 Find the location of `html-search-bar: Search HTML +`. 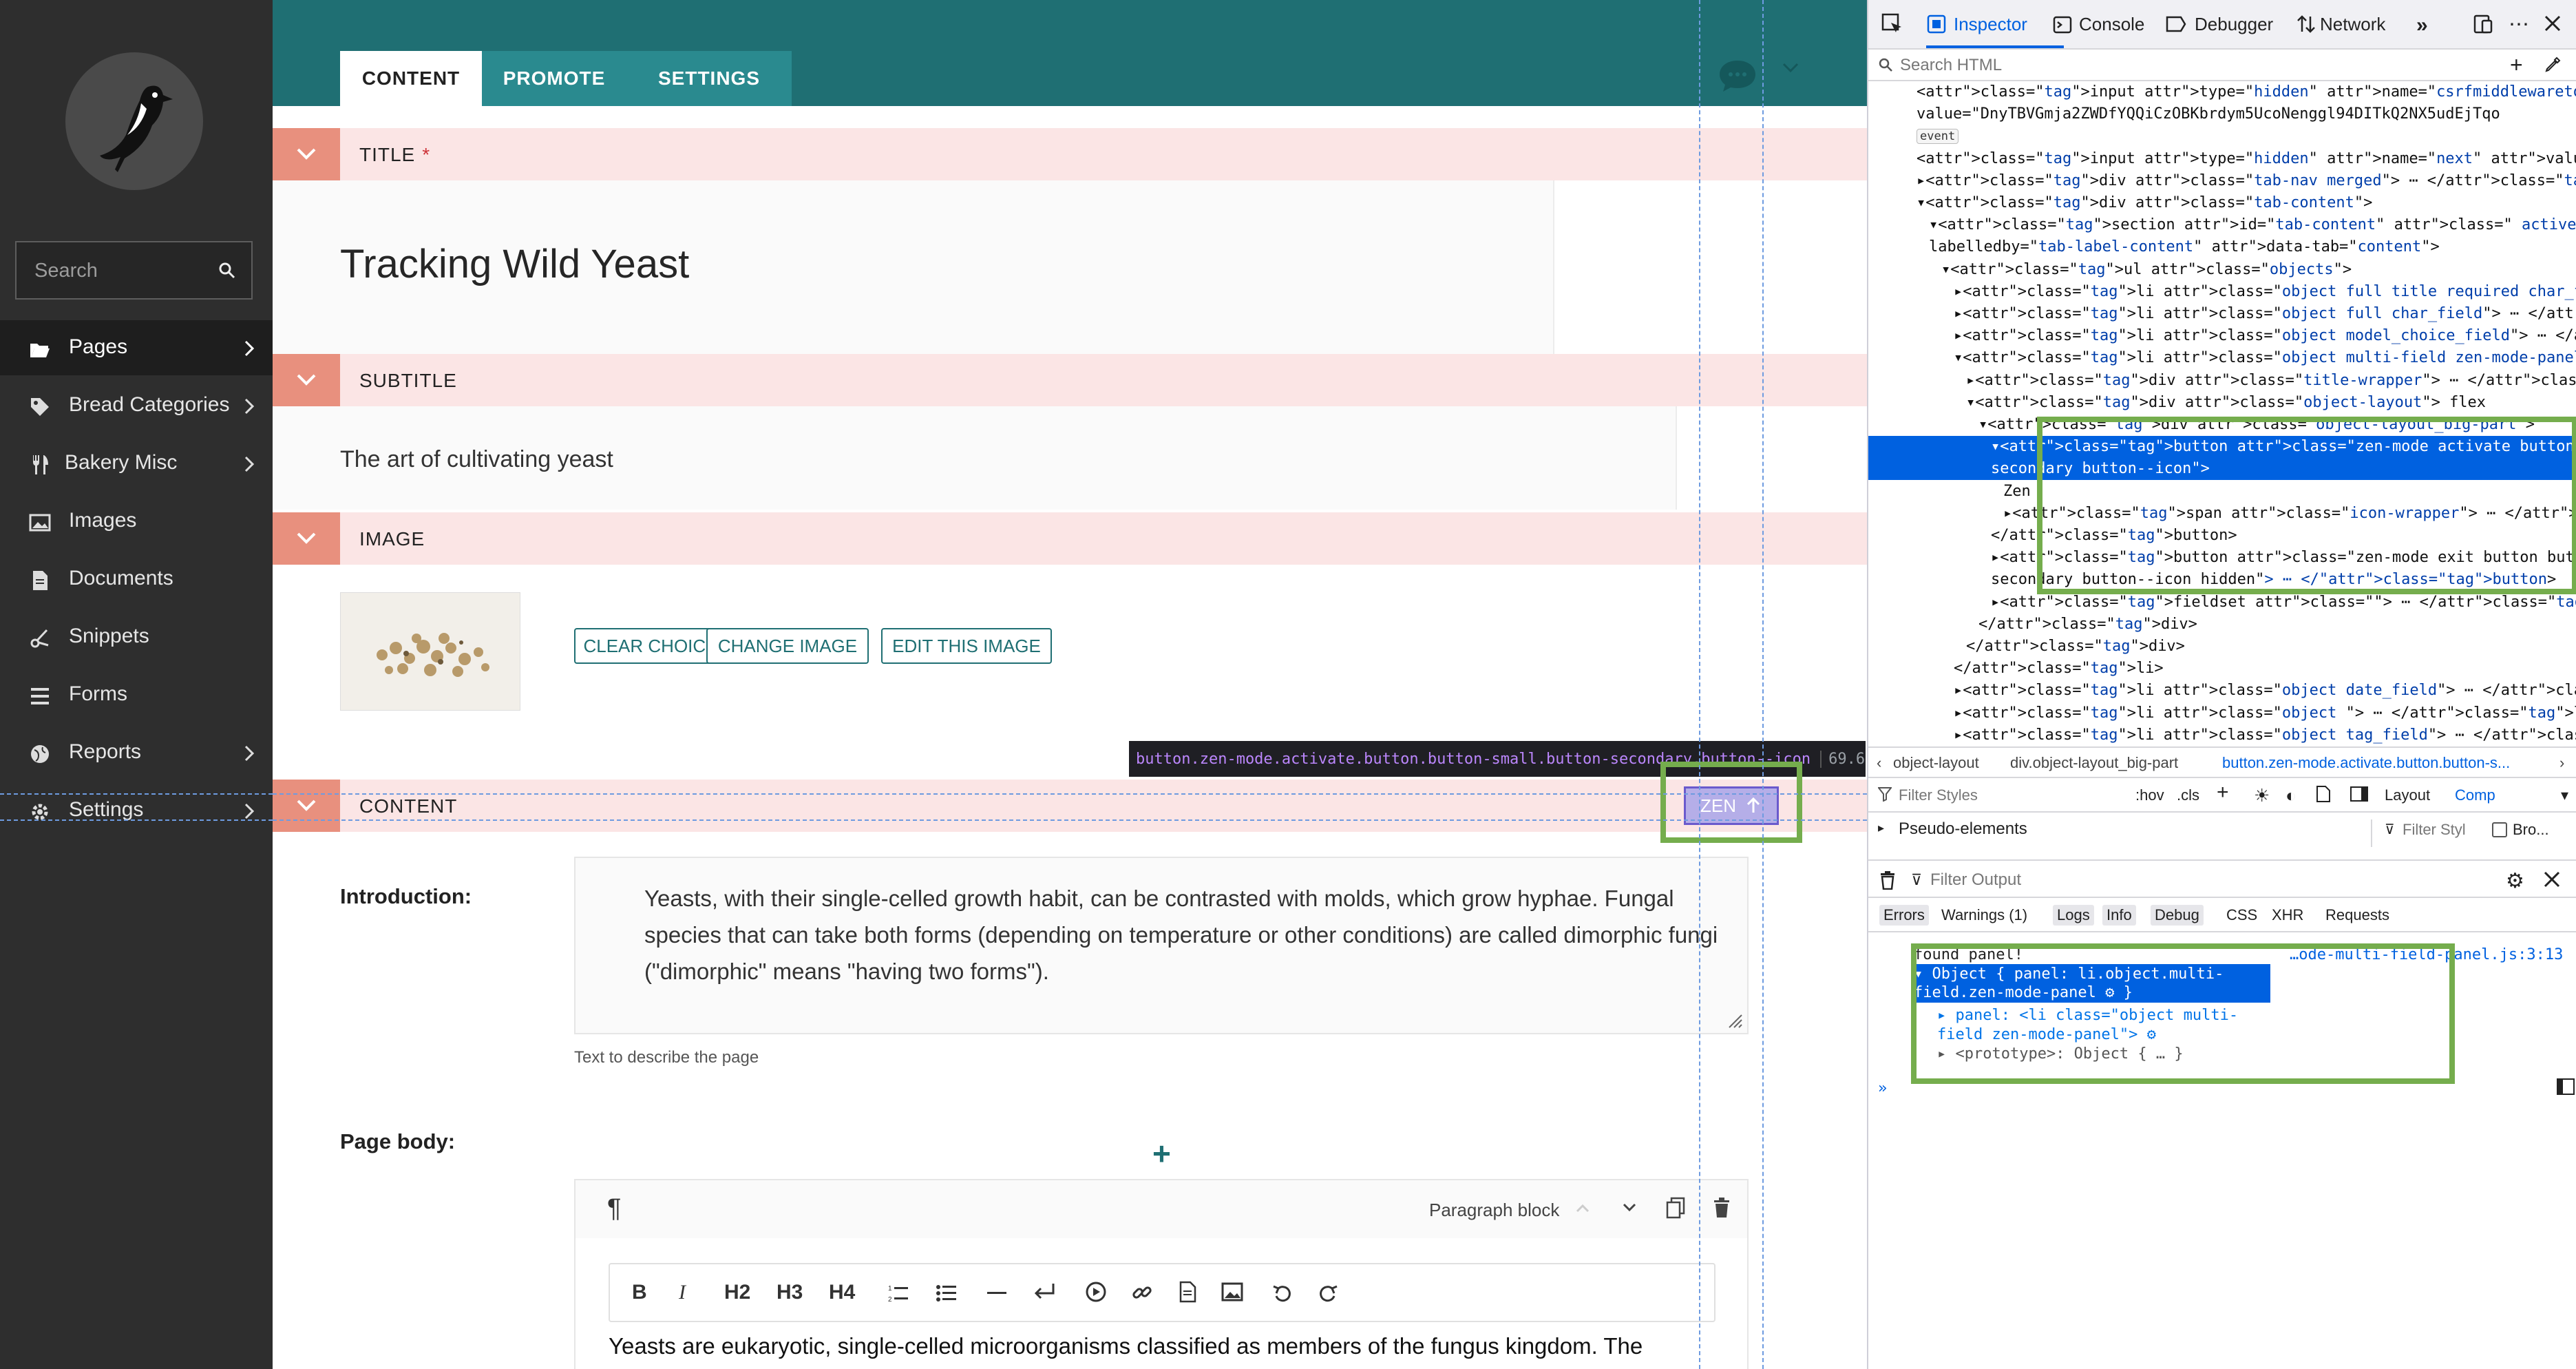

html-search-bar: Search HTML + is located at coordinates (2222, 65).